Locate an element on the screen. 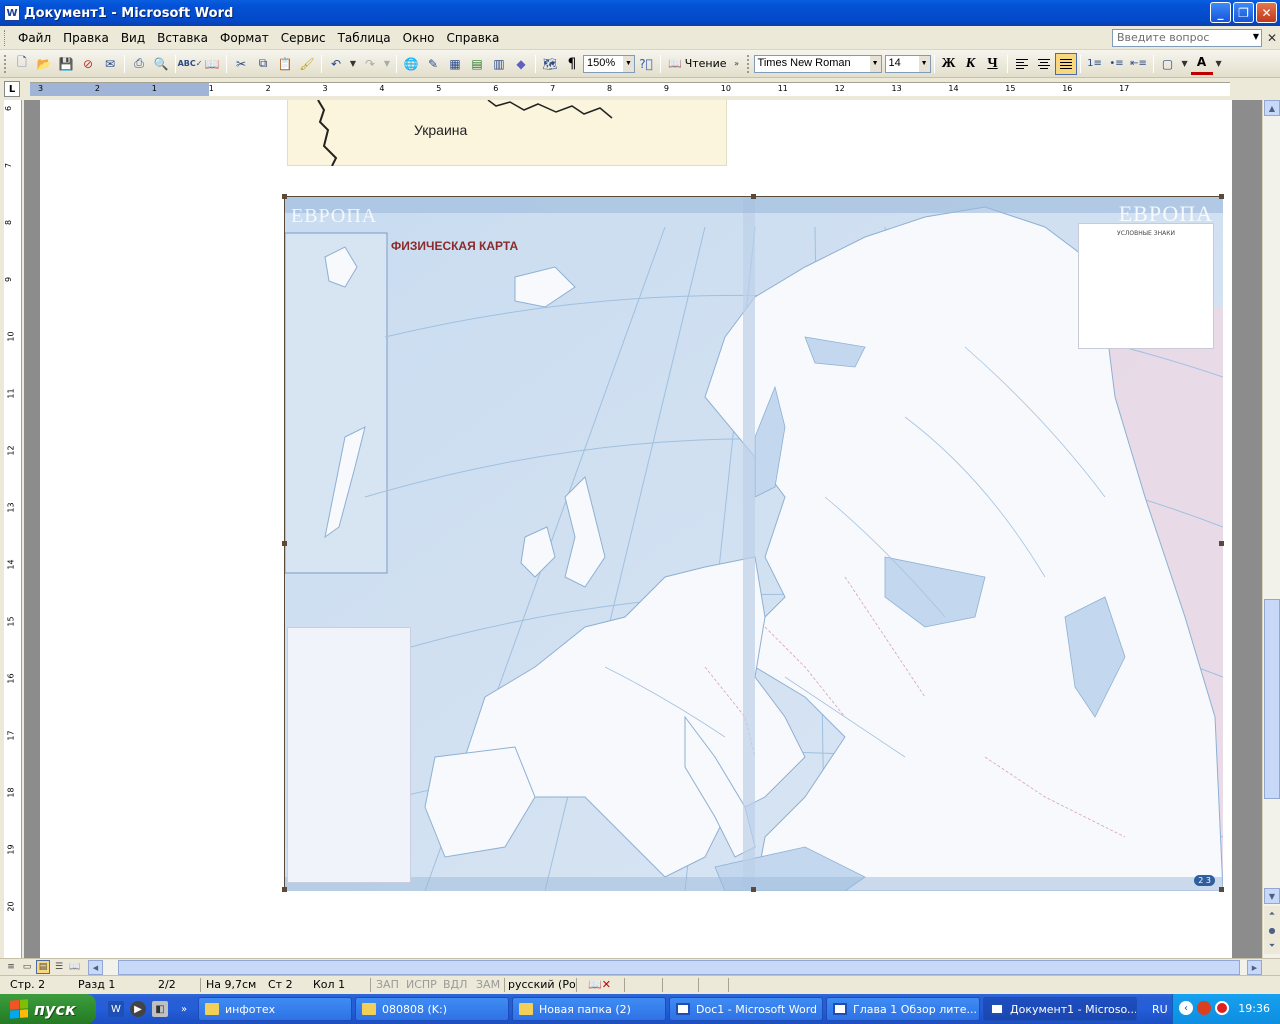  minimize-icon: _ is located at coordinates (1220, 12).